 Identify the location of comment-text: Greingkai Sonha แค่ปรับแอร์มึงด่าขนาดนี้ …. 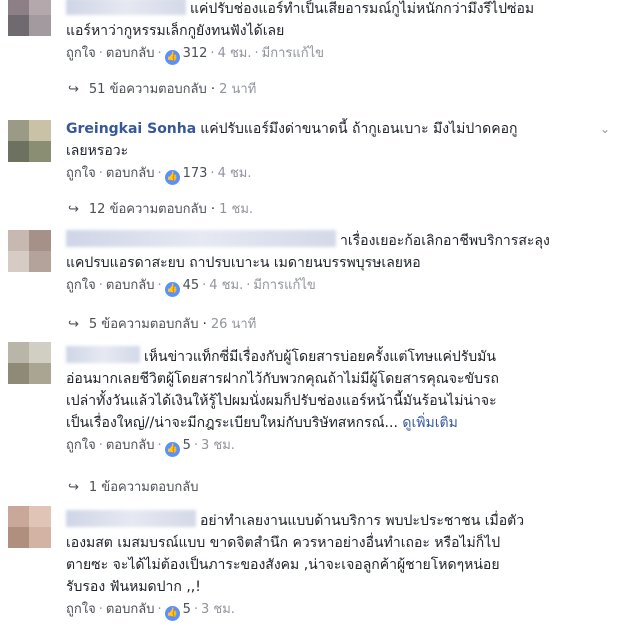
(326, 129).